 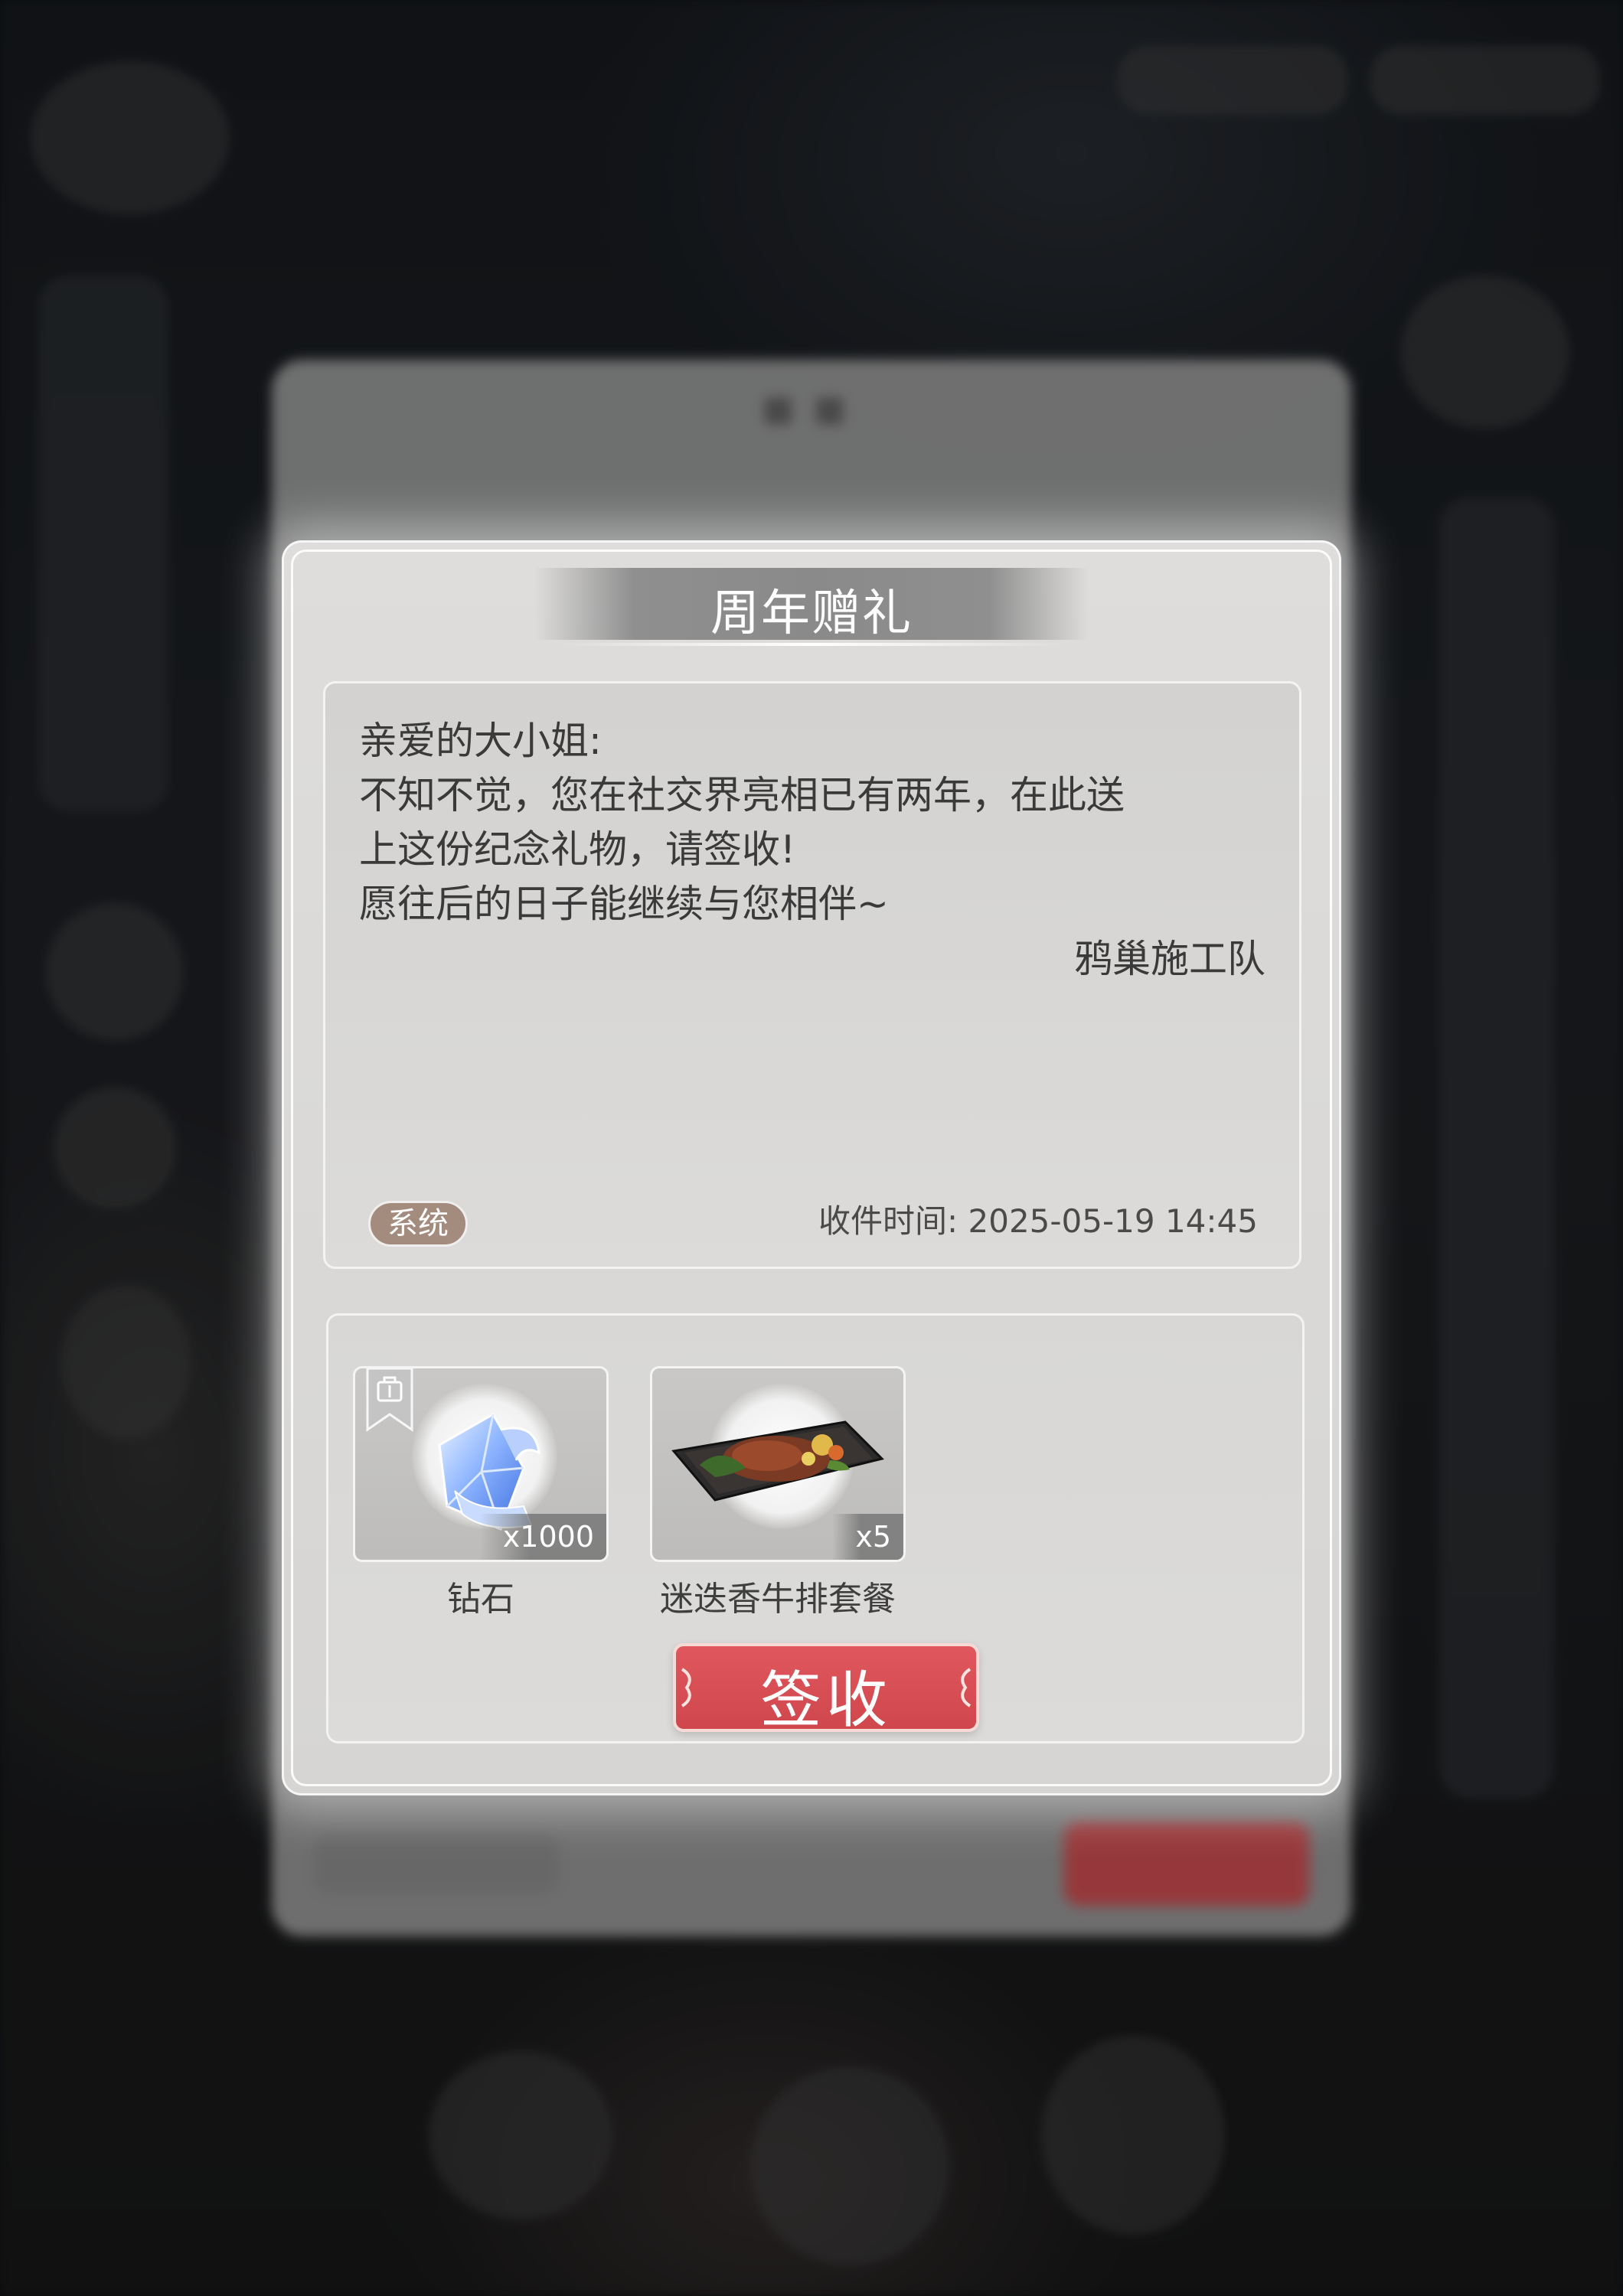 What do you see at coordinates (777, 1461) in the screenshot?
I see `steak-platter-icon` at bounding box center [777, 1461].